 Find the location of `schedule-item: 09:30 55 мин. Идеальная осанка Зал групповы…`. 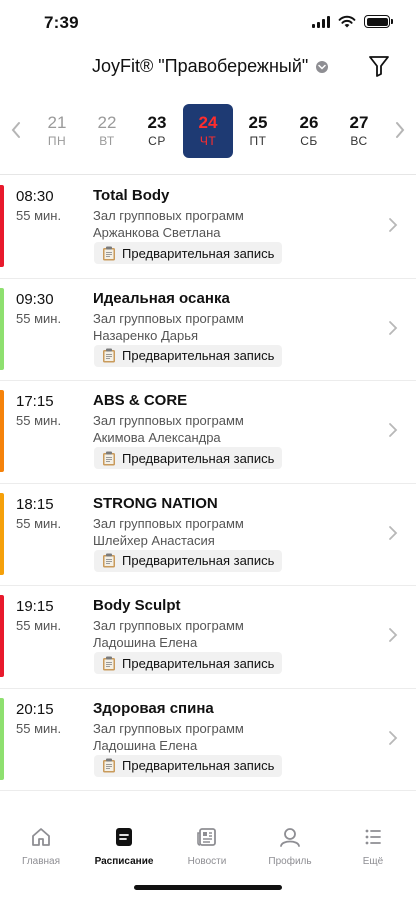

schedule-item: 09:30 55 мин. Идеальная осанка Зал групповы… is located at coordinates (208, 330).